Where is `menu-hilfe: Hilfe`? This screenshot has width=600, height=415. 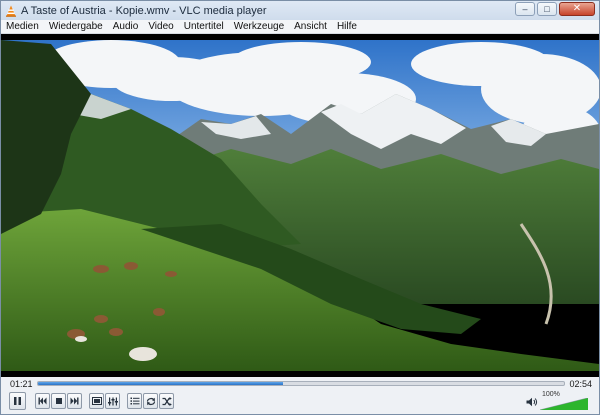 menu-hilfe: Hilfe is located at coordinates (347, 26).